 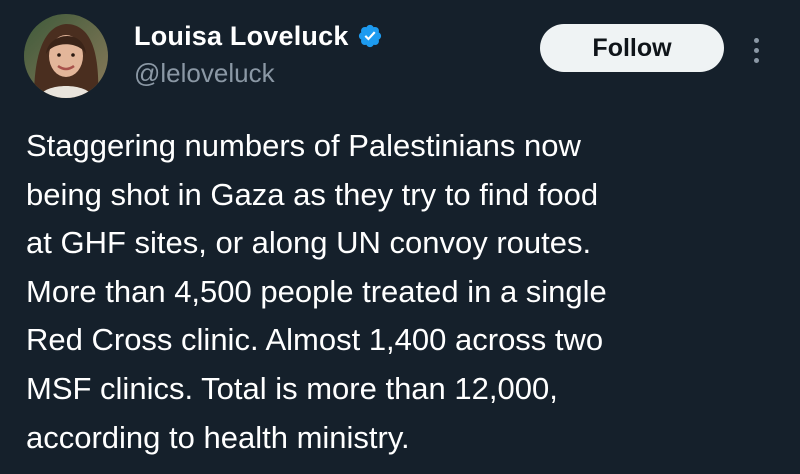 I want to click on tweet-text-line: according to health ministry., so click(x=218, y=437).